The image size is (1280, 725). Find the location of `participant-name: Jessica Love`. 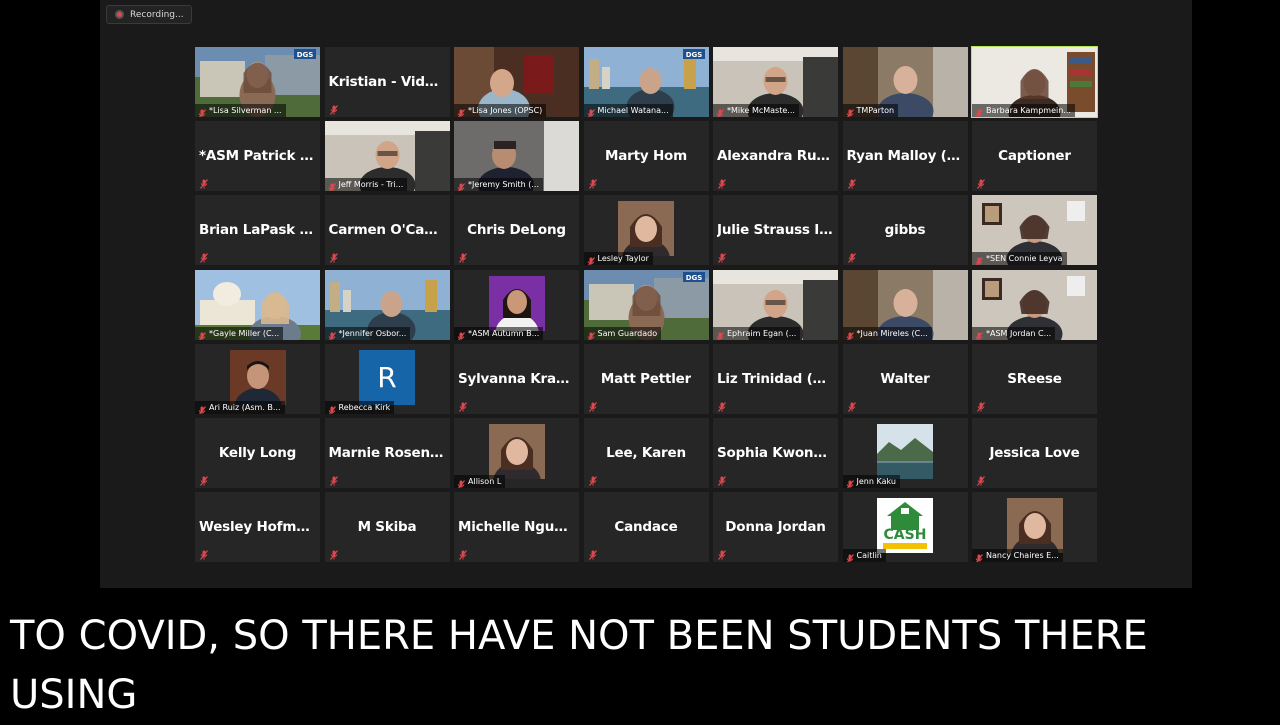

participant-name: Jessica Love is located at coordinates (1034, 452).